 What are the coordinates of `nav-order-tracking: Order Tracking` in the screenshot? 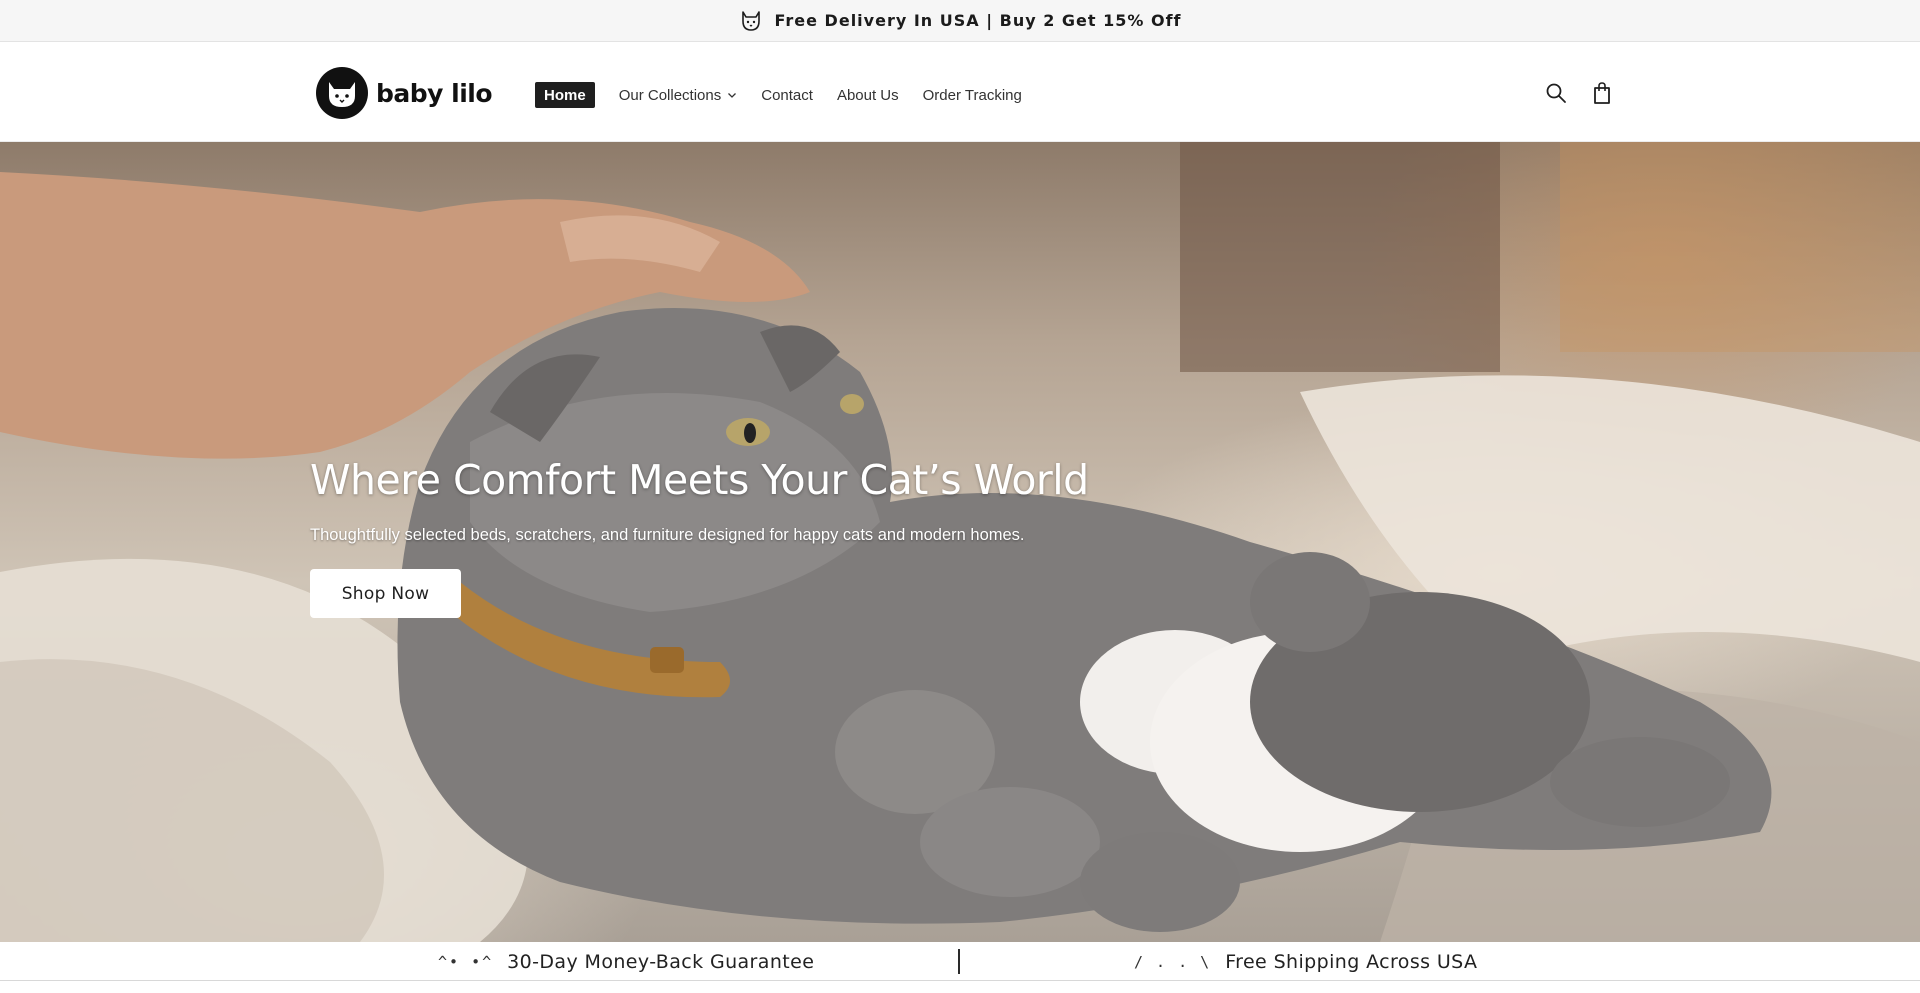 It's located at (972, 95).